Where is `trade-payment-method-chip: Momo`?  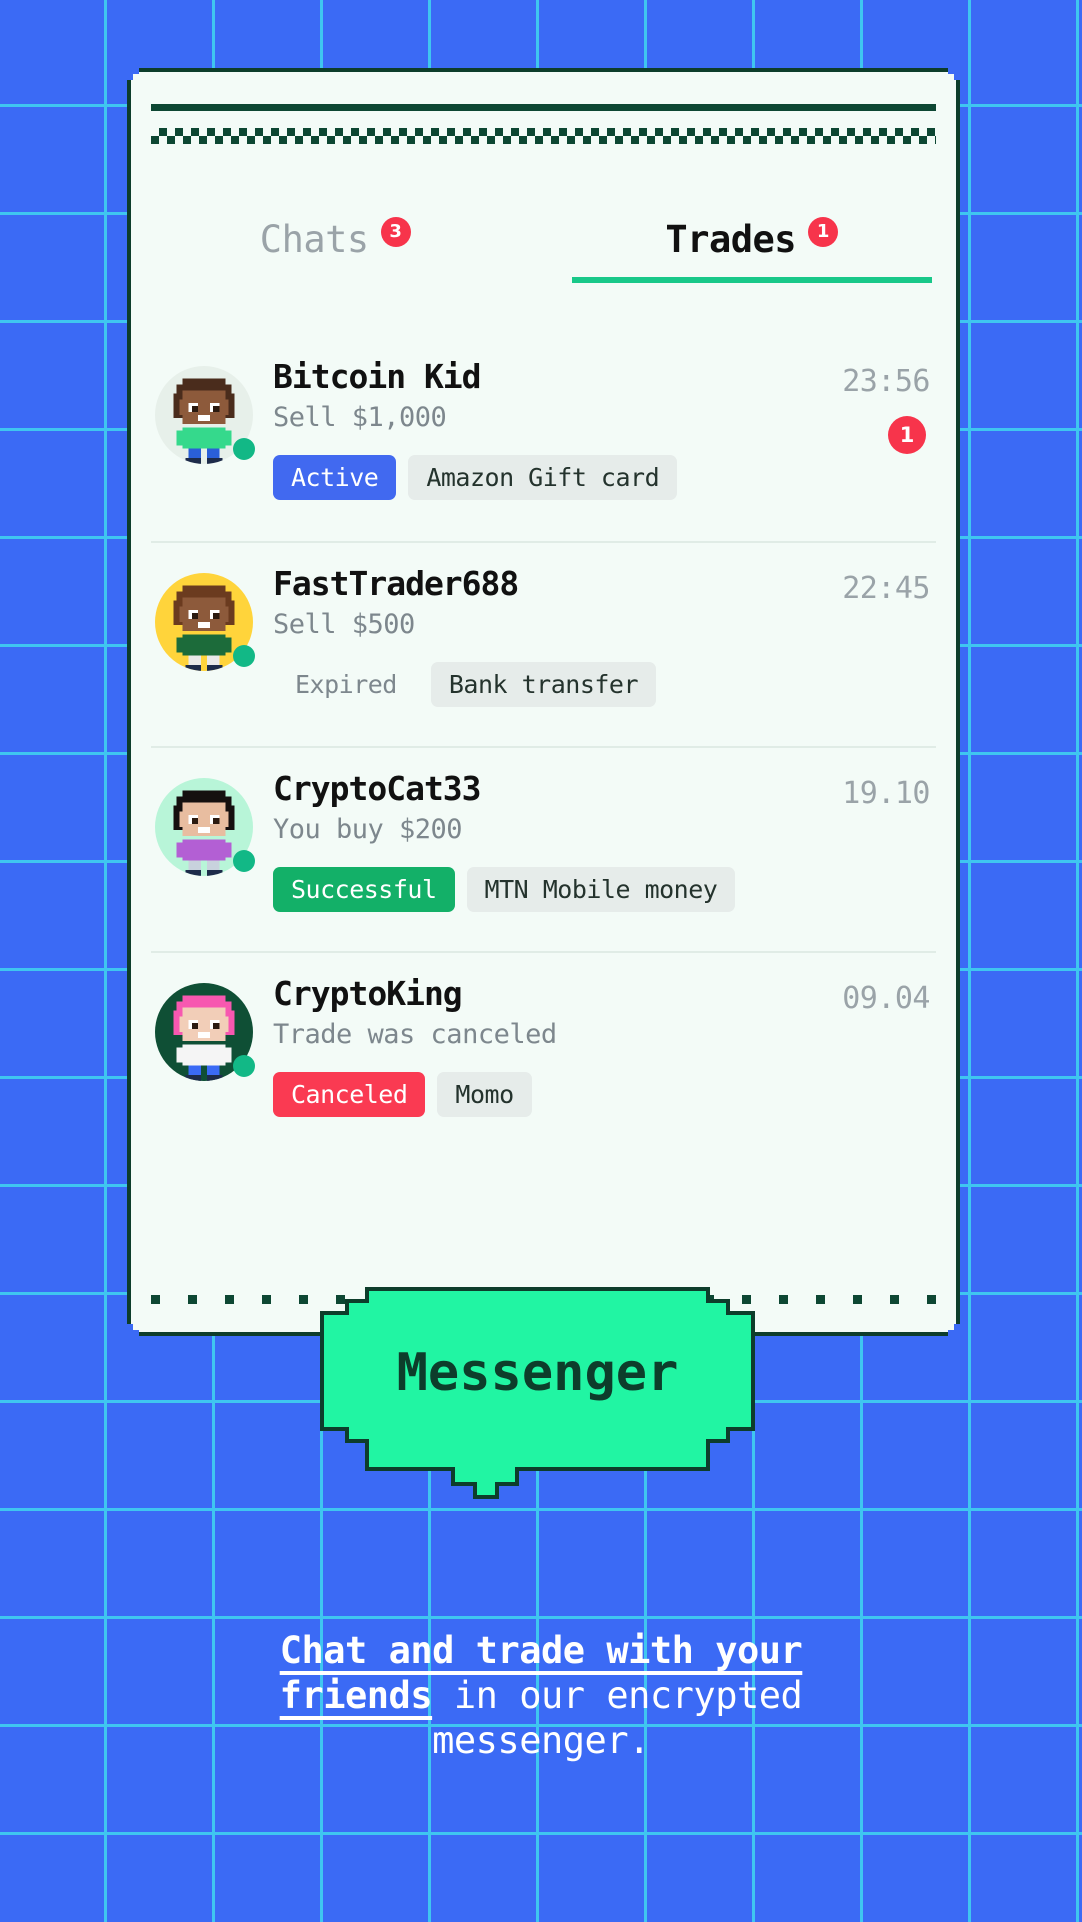
trade-payment-method-chip: Momo is located at coordinates (484, 1094).